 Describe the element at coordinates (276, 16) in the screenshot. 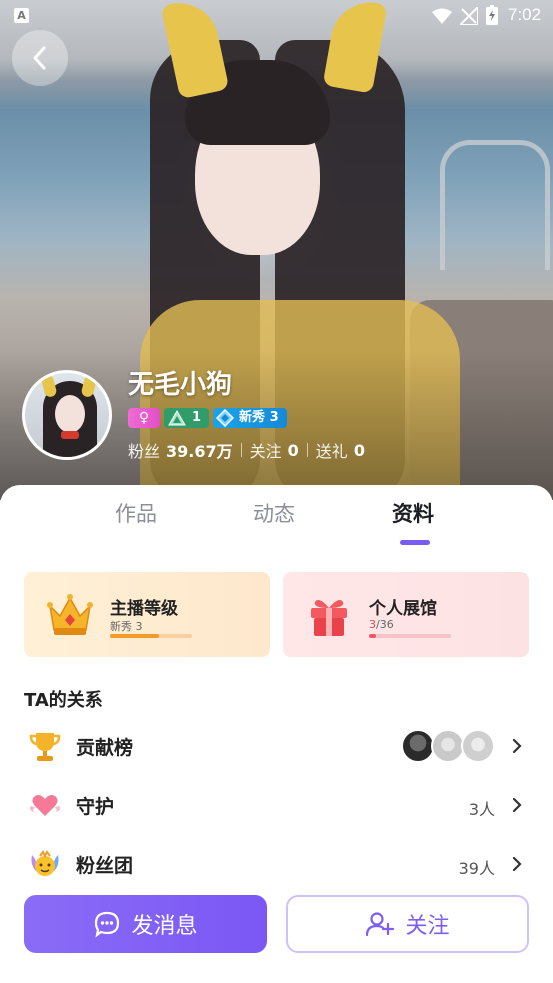

I see `status-bar: A 7:02` at that location.